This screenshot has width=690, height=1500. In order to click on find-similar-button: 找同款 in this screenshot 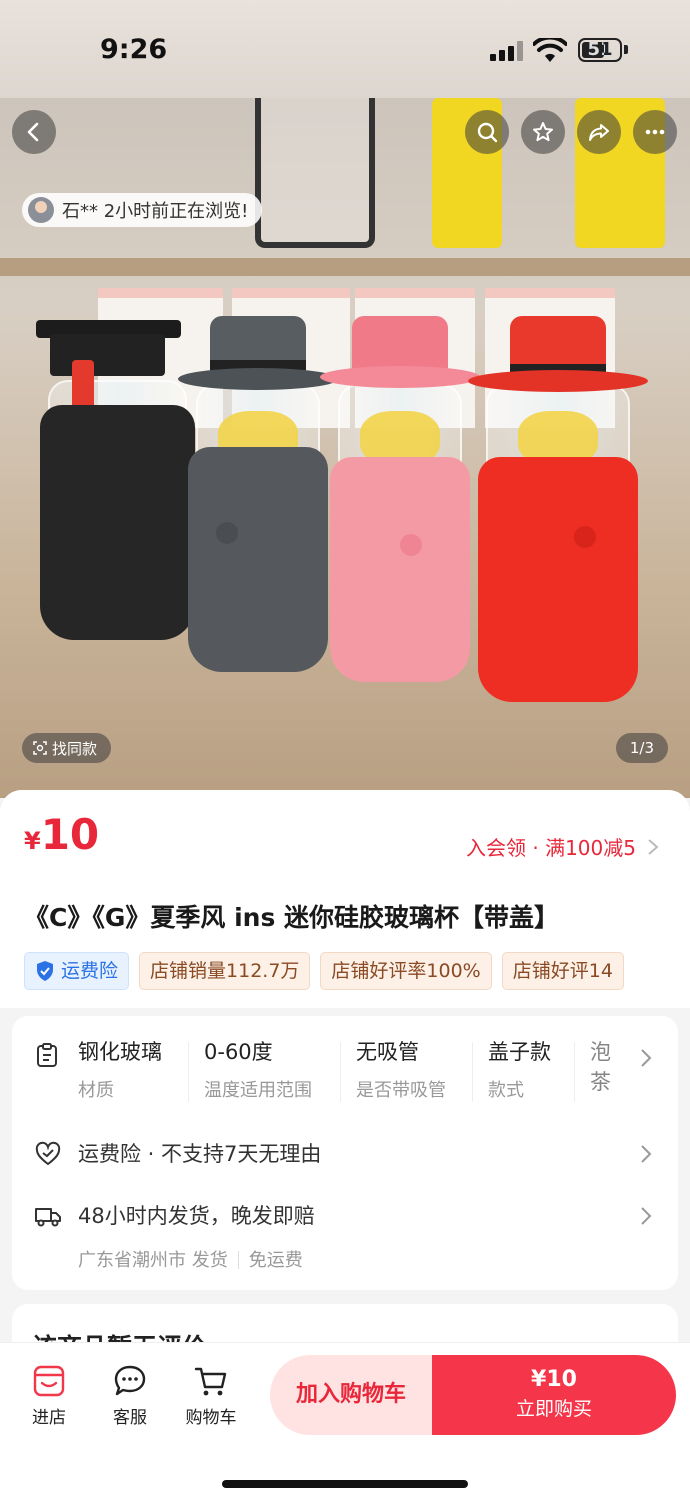, I will do `click(67, 748)`.